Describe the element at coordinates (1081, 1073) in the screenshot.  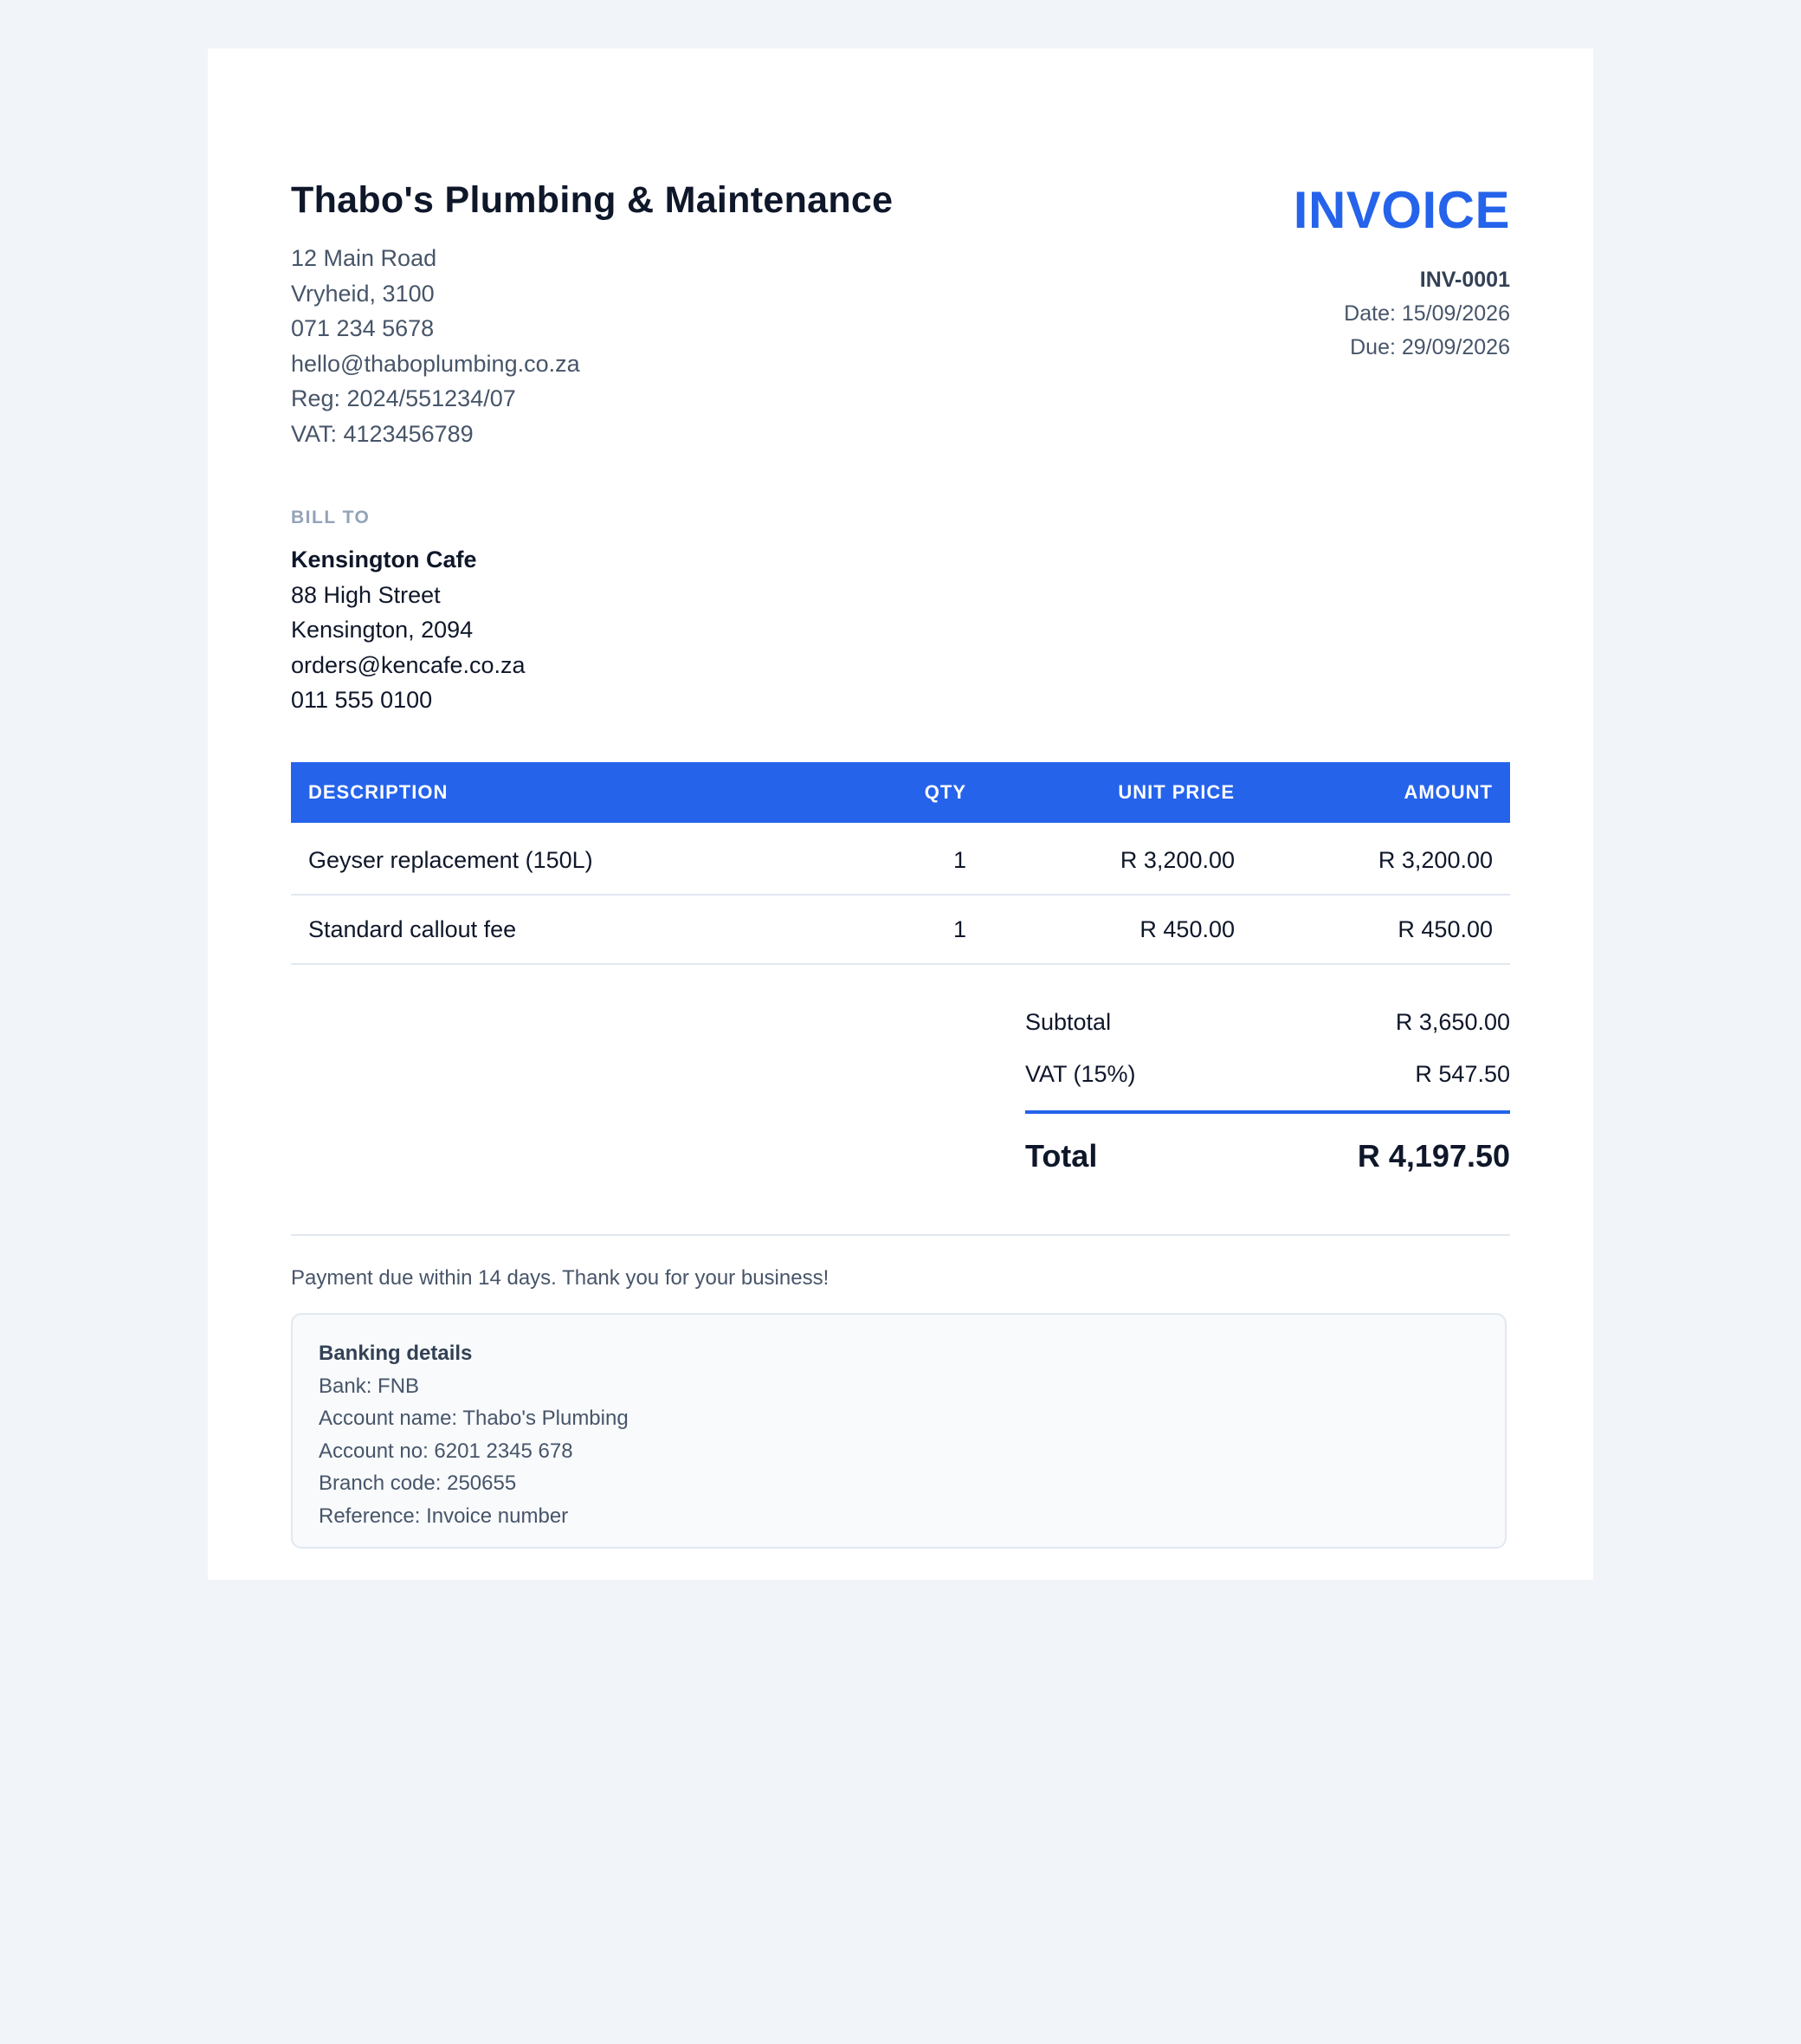
I see `vat-label: VAT (15%)` at that location.